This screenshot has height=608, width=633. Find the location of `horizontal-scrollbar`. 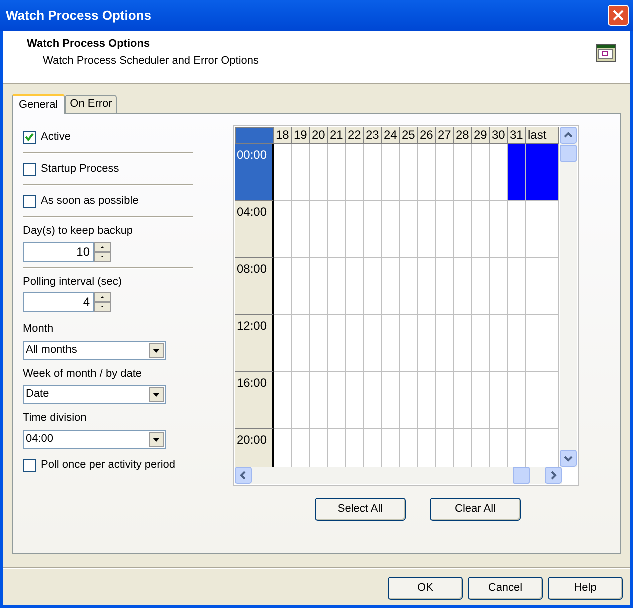

horizontal-scrollbar is located at coordinates (398, 475).